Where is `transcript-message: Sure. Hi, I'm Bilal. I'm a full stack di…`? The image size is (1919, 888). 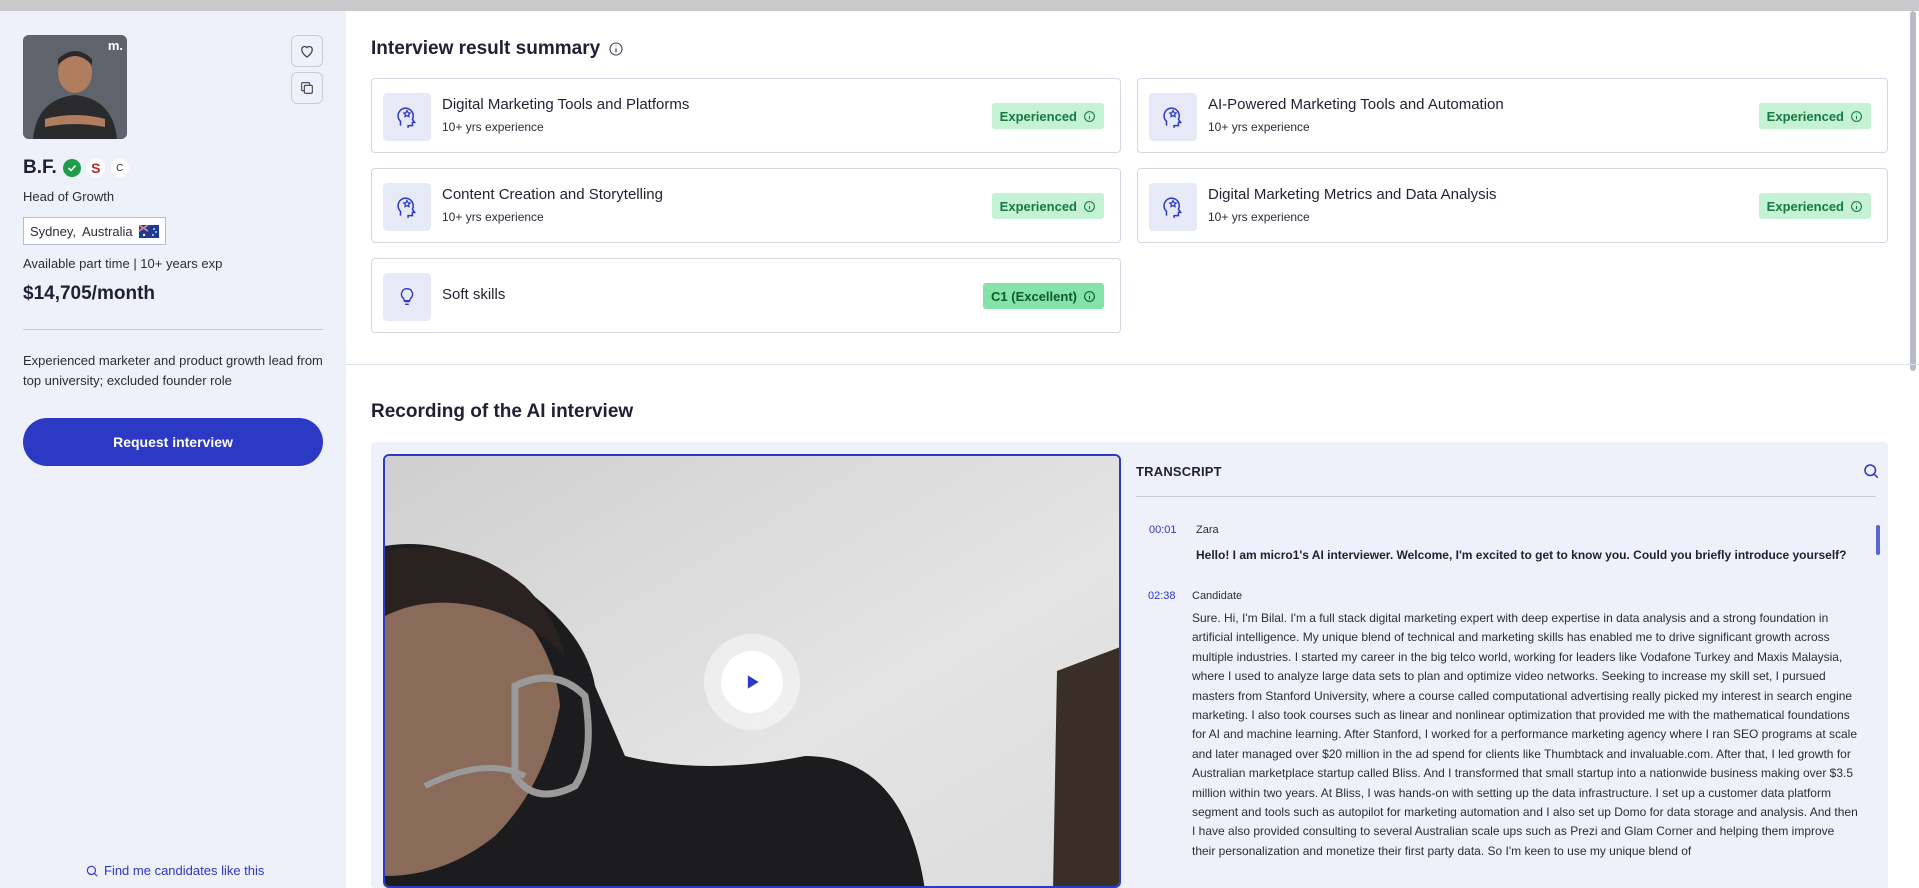
transcript-message: Sure. Hi, I'm Bilal. I'm a full stack di… is located at coordinates (1525, 734).